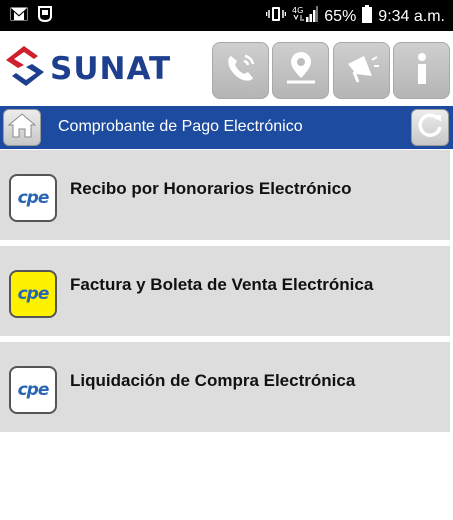 Image resolution: width=453 pixels, height=520 pixels. Describe the element at coordinates (222, 284) in the screenshot. I see `menu-item-label: Factura y Boleta de Venta Electrónica` at that location.